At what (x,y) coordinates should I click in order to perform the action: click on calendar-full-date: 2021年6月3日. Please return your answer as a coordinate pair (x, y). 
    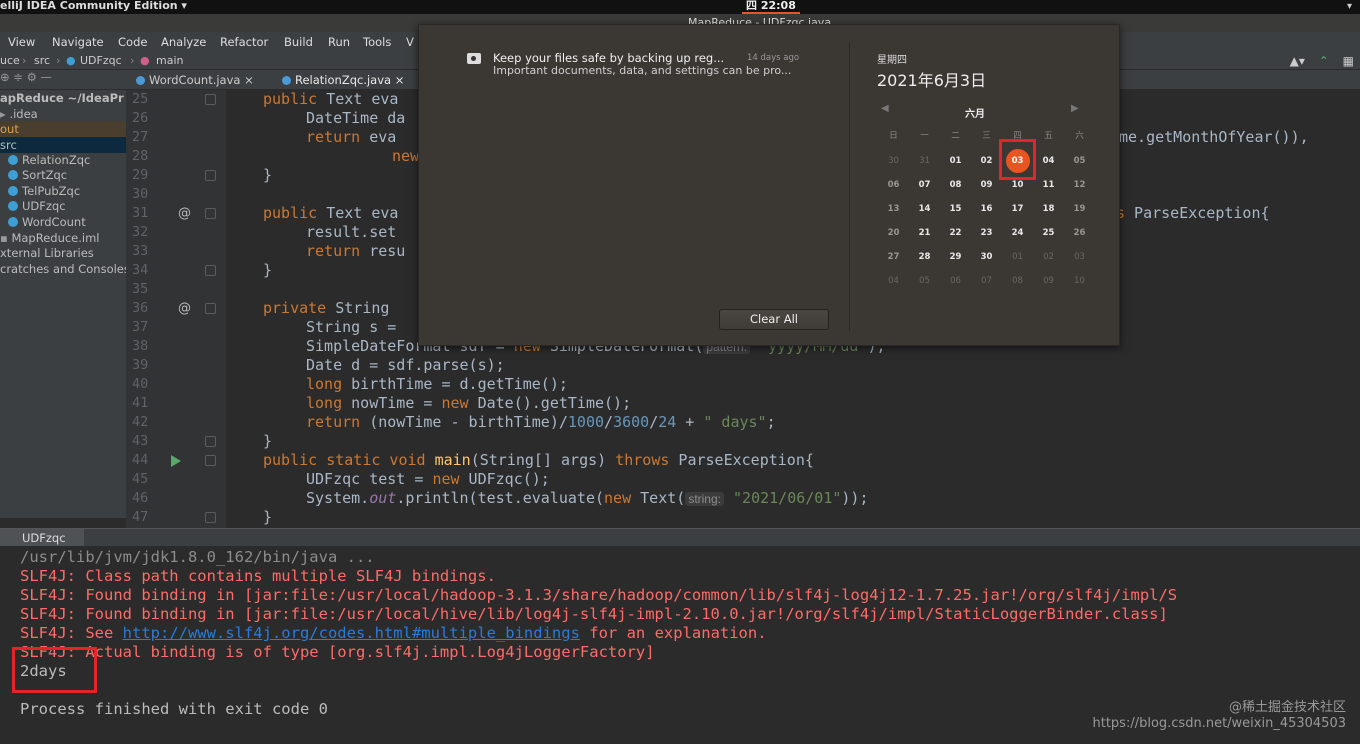
    Looking at the image, I should click on (931, 79).